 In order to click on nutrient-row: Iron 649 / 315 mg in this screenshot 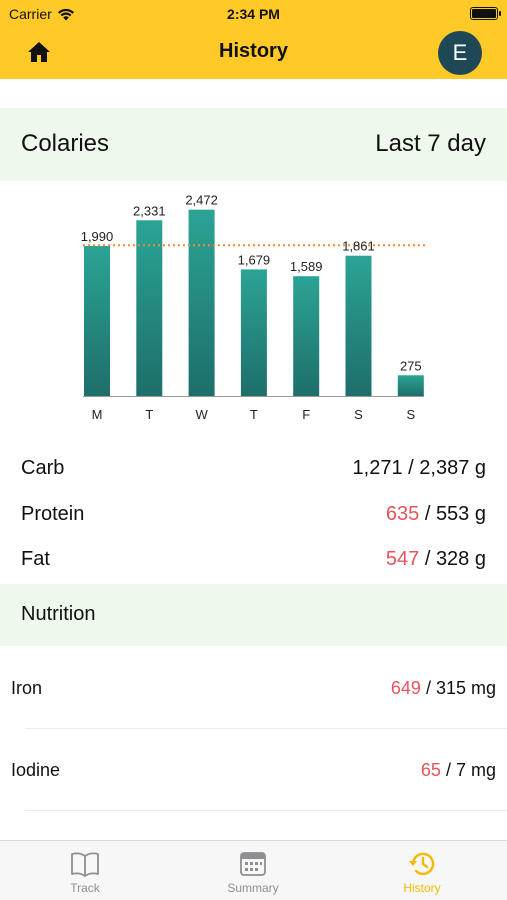, I will do `click(253, 688)`.